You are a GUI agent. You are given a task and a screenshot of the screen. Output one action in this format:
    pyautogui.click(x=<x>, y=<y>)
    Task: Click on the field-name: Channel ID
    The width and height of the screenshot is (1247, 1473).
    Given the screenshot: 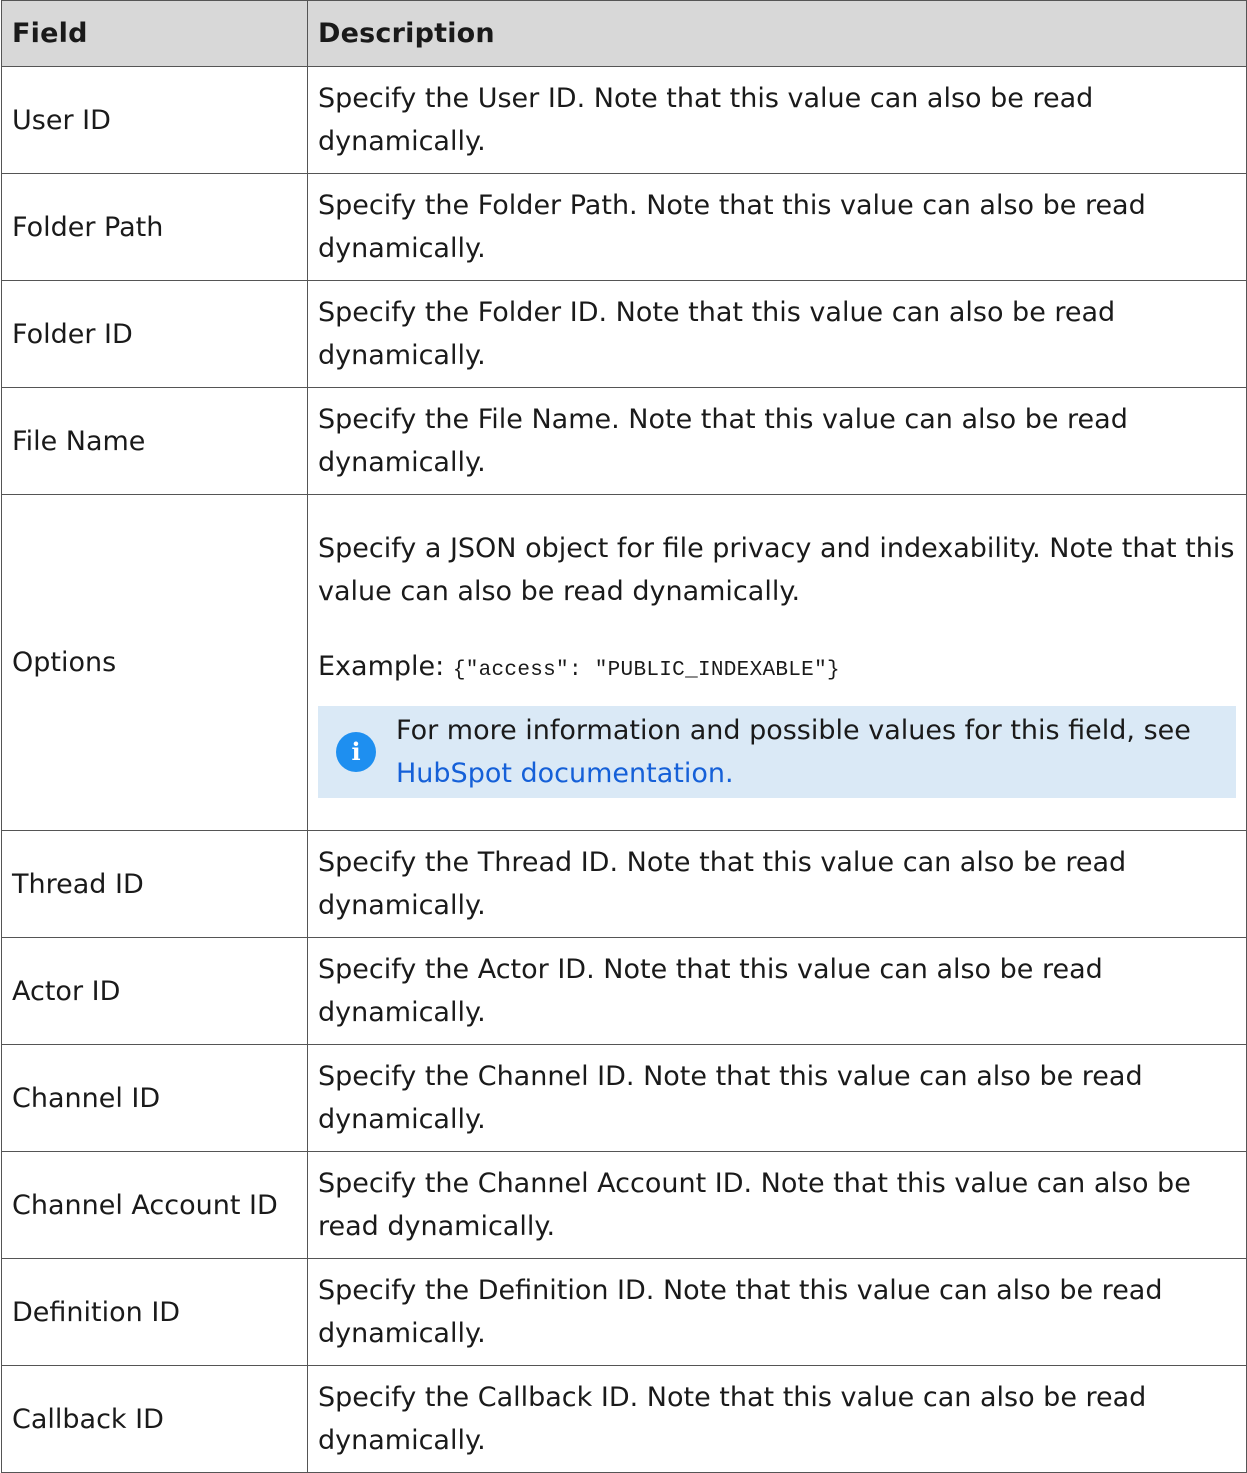 What is the action you would take?
    pyautogui.click(x=154, y=1098)
    